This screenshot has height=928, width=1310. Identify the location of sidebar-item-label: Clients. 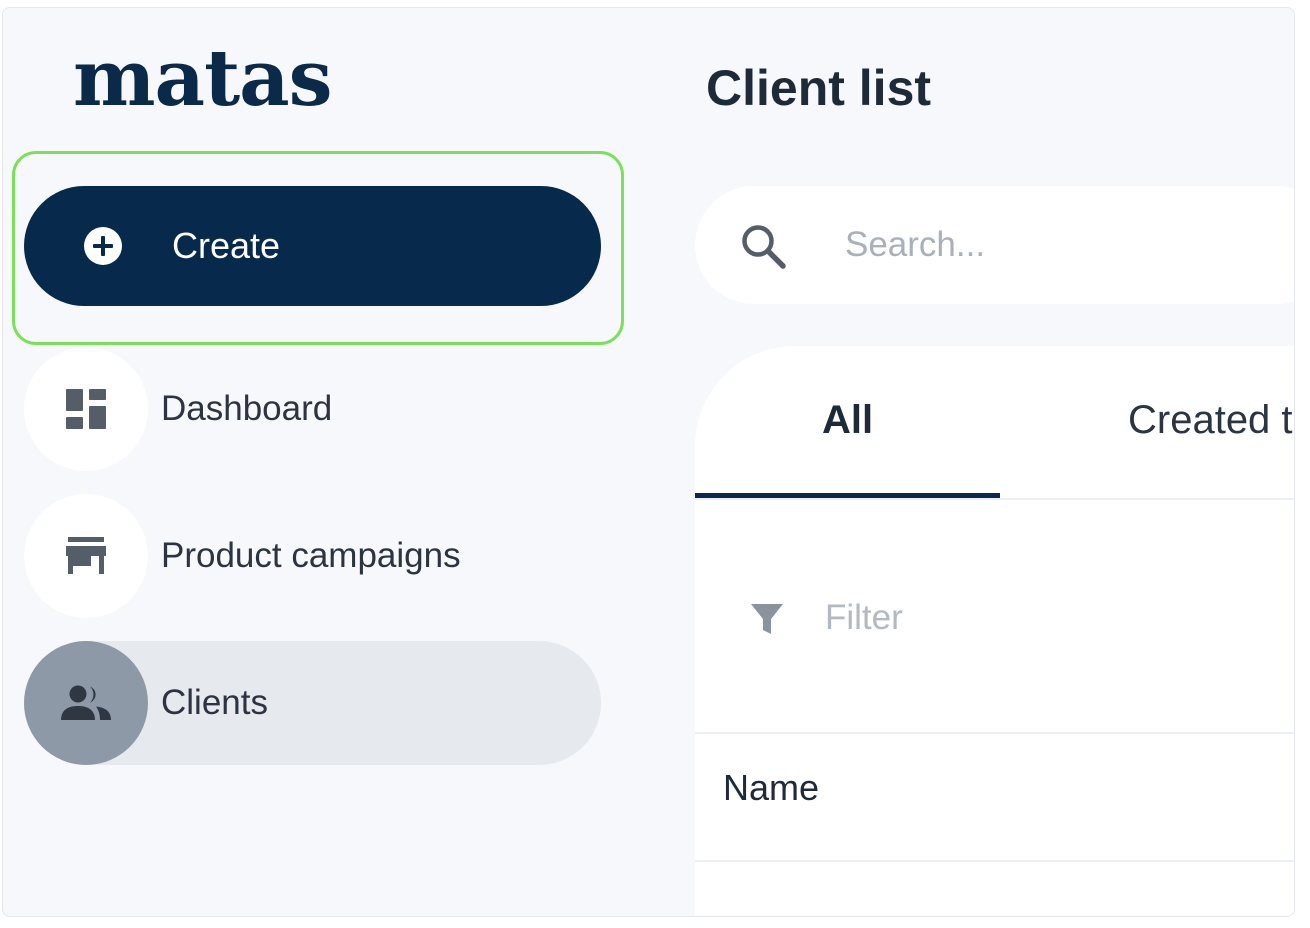
(214, 702).